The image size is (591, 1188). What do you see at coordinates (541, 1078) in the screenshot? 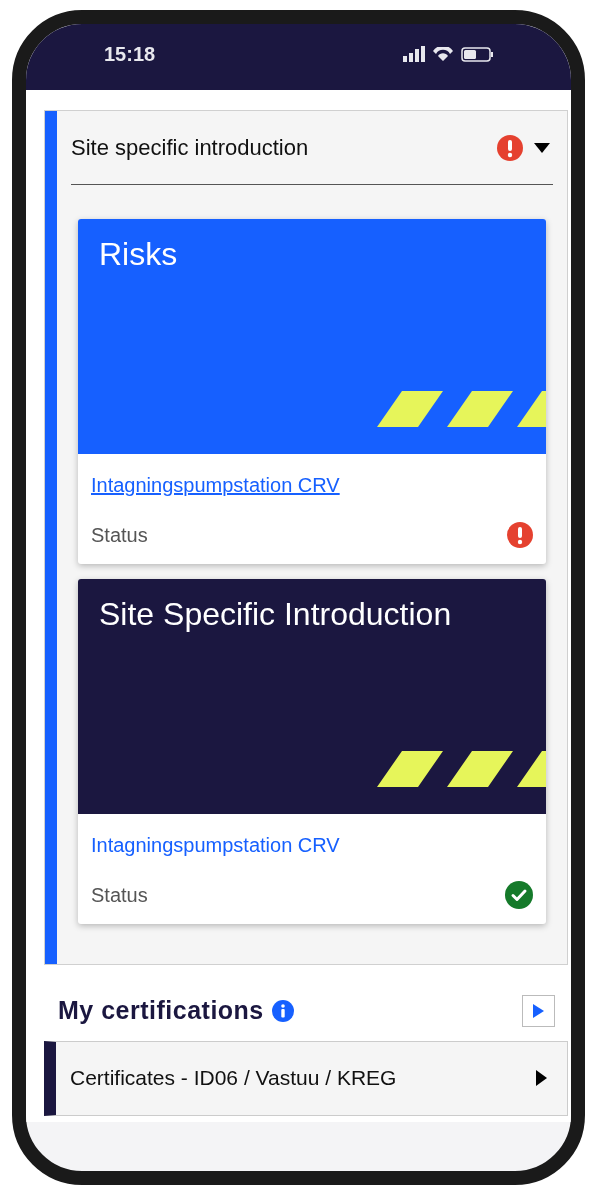
I see `arrow-right-icon` at bounding box center [541, 1078].